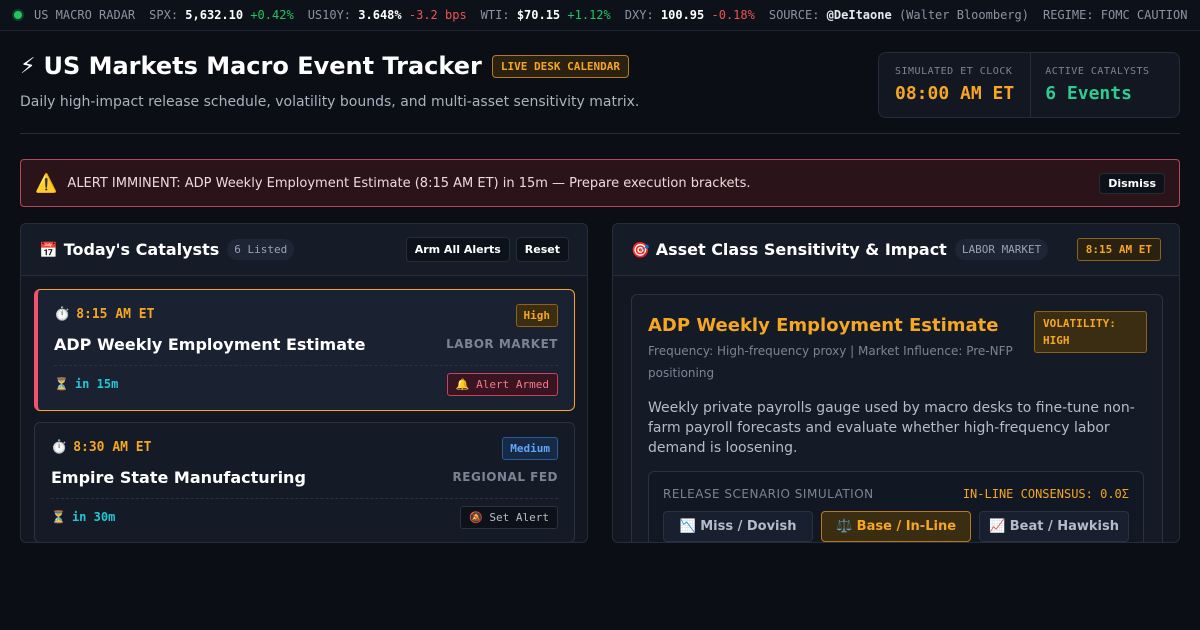 The height and width of the screenshot is (630, 1200). I want to click on detail-event-title: ADP Weekly Employment Estimate, so click(823, 325).